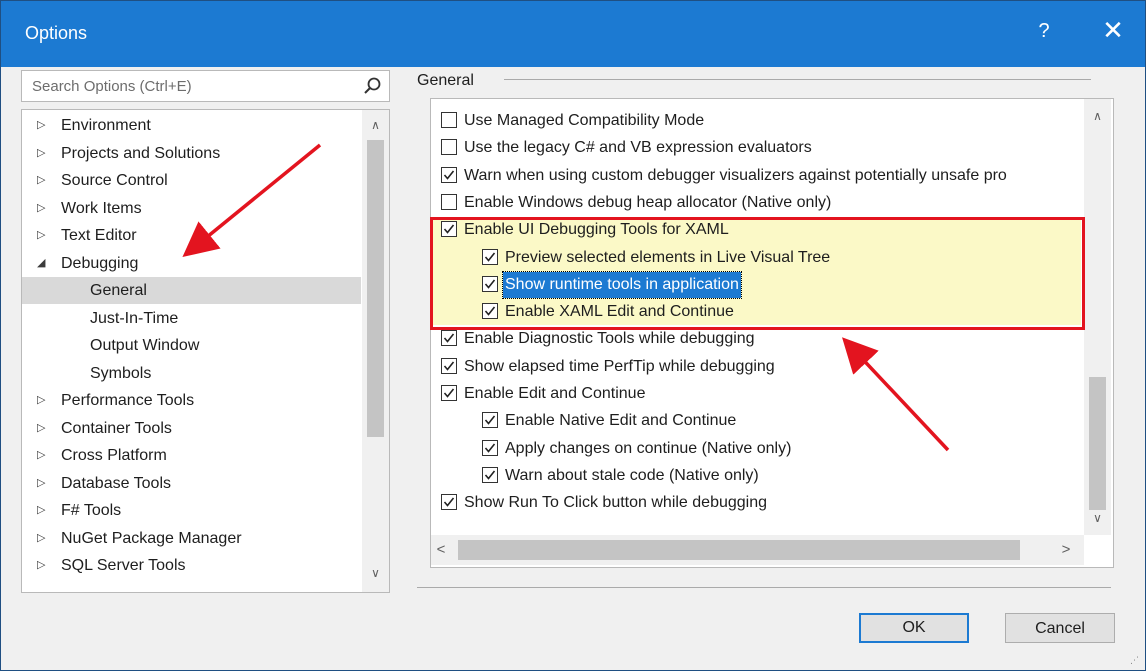 This screenshot has width=1146, height=671. Describe the element at coordinates (896, 394) in the screenshot. I see `arrow-to-xaml-tools` at that location.